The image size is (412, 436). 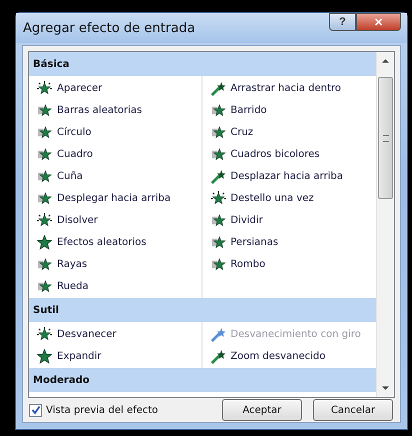 What do you see at coordinates (115, 264) in the screenshot?
I see `effect-item: Rayas` at bounding box center [115, 264].